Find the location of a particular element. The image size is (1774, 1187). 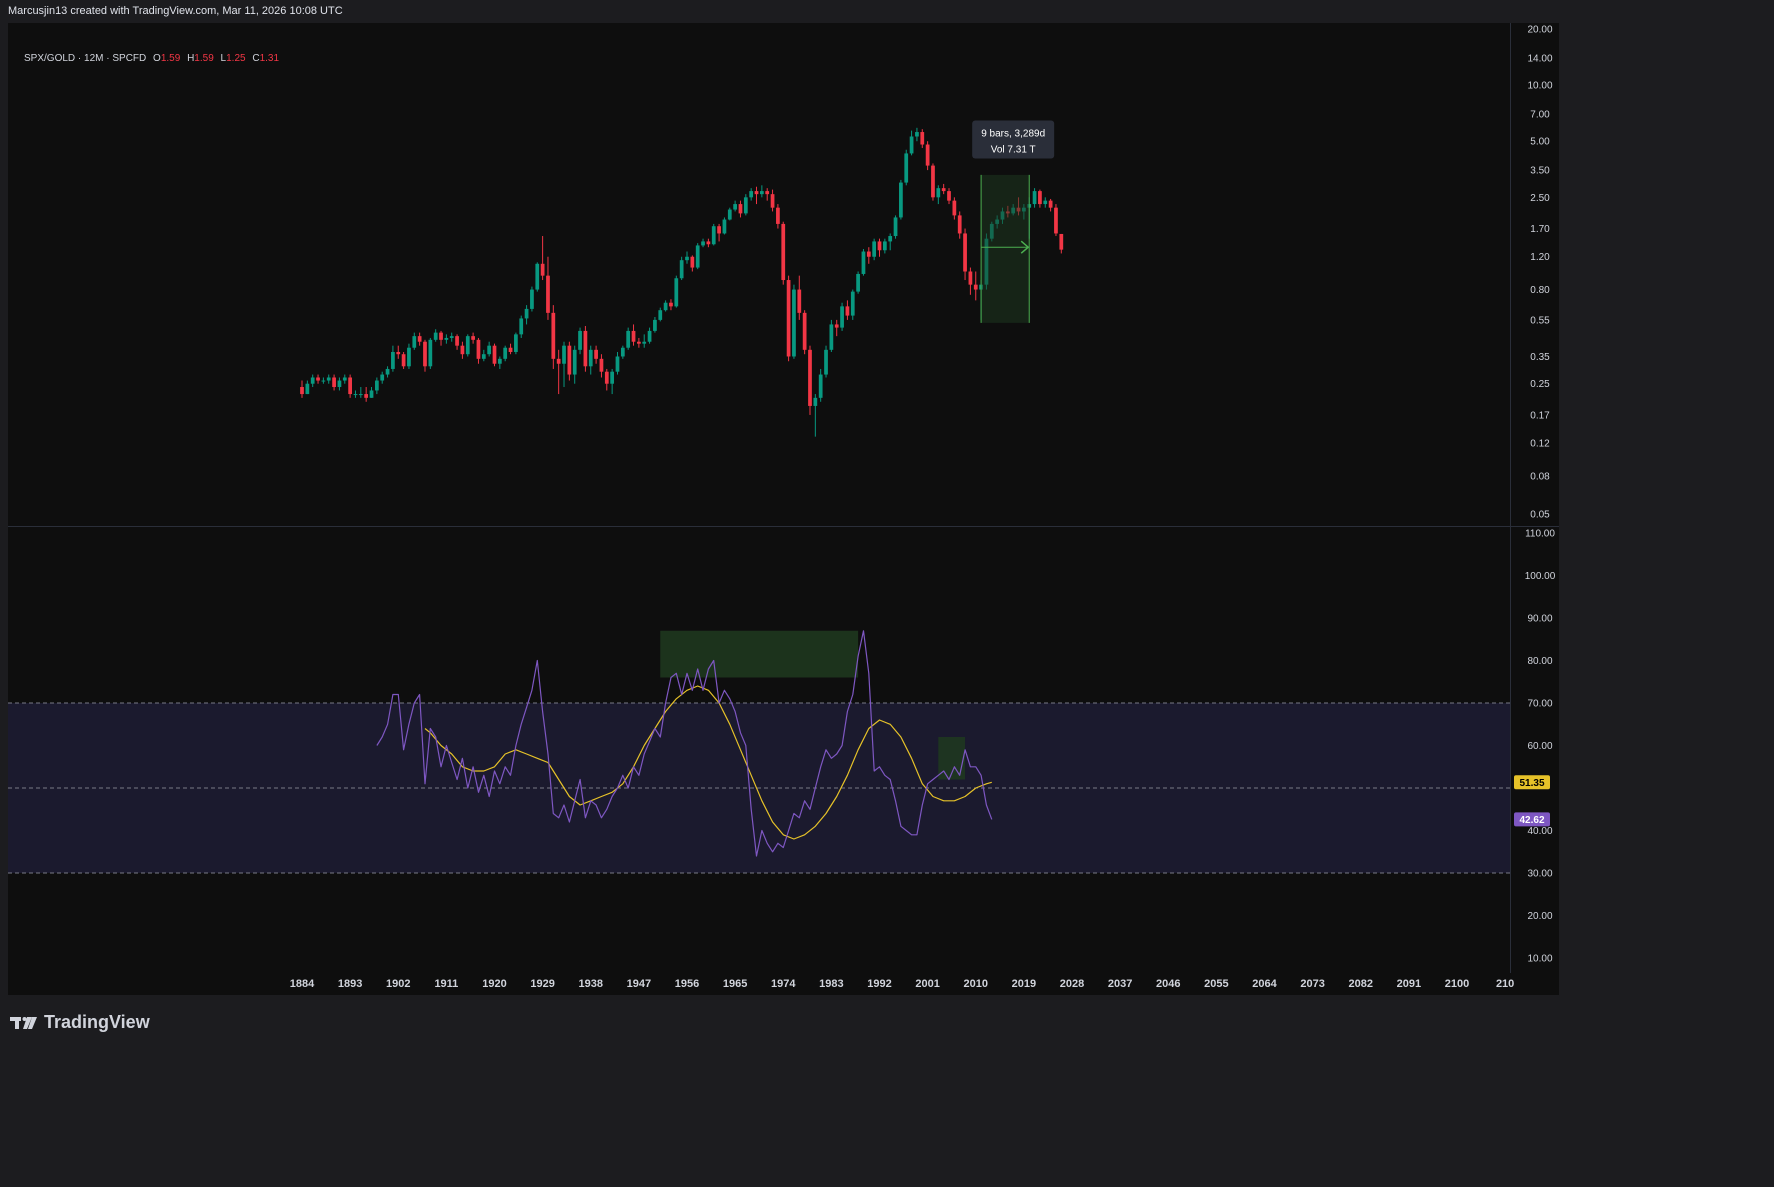

rsi-highlight-zone is located at coordinates (759, 654).